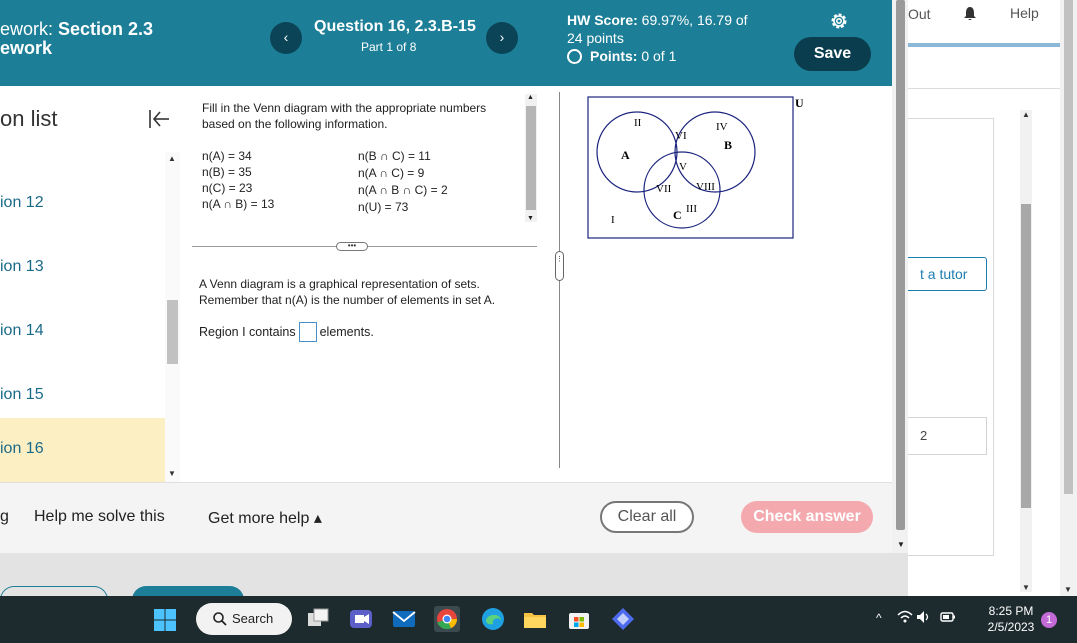 This screenshot has height=643, width=1077. Describe the element at coordinates (647, 517) in the screenshot. I see `clear-all-button: Clear all` at that location.